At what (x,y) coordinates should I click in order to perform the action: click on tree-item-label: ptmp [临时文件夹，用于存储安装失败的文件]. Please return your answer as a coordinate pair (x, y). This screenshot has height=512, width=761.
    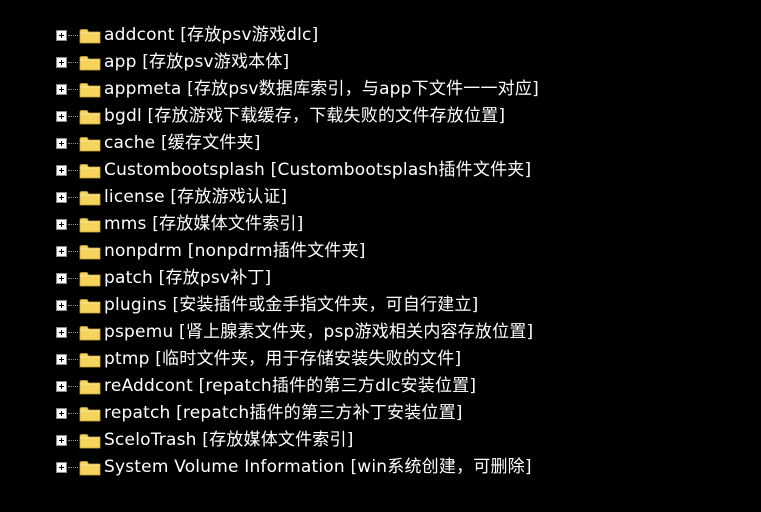
    Looking at the image, I should click on (282, 359).